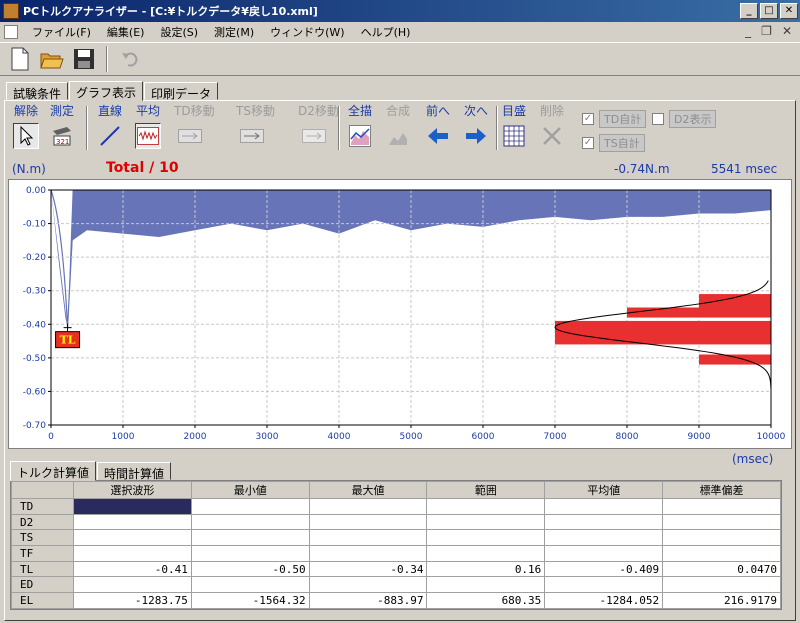 The width and height of the screenshot is (800, 623). I want to click on table-row: TD, so click(396, 506).